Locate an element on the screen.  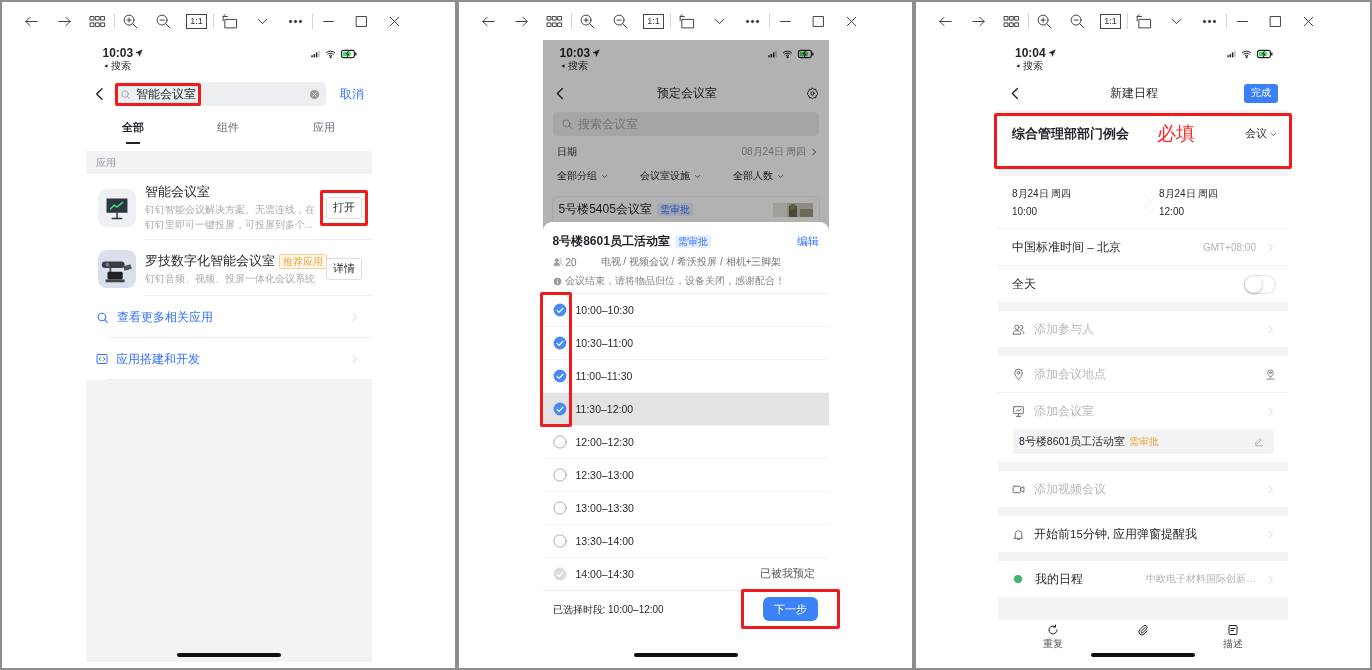
row-label: 开始前15分钟, 应用弹窗提醒我 is located at coordinates (1145, 534).